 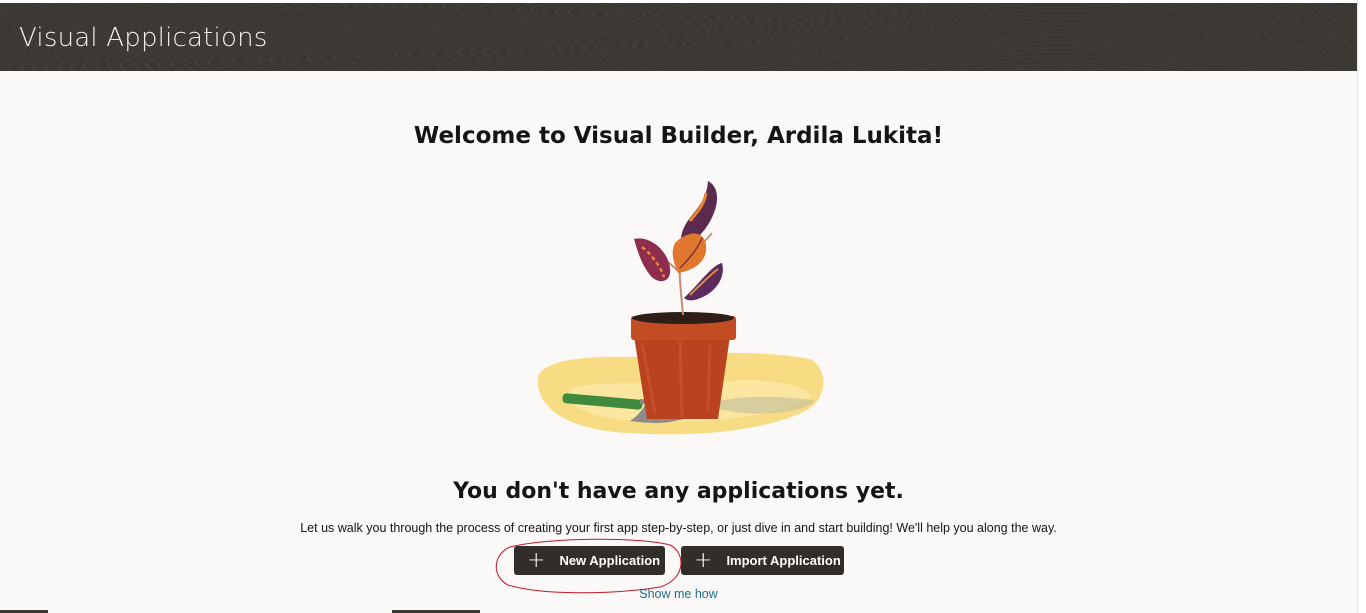 What do you see at coordinates (678, 491) in the screenshot?
I see `empty-state-title: You don't have any applications yet.` at bounding box center [678, 491].